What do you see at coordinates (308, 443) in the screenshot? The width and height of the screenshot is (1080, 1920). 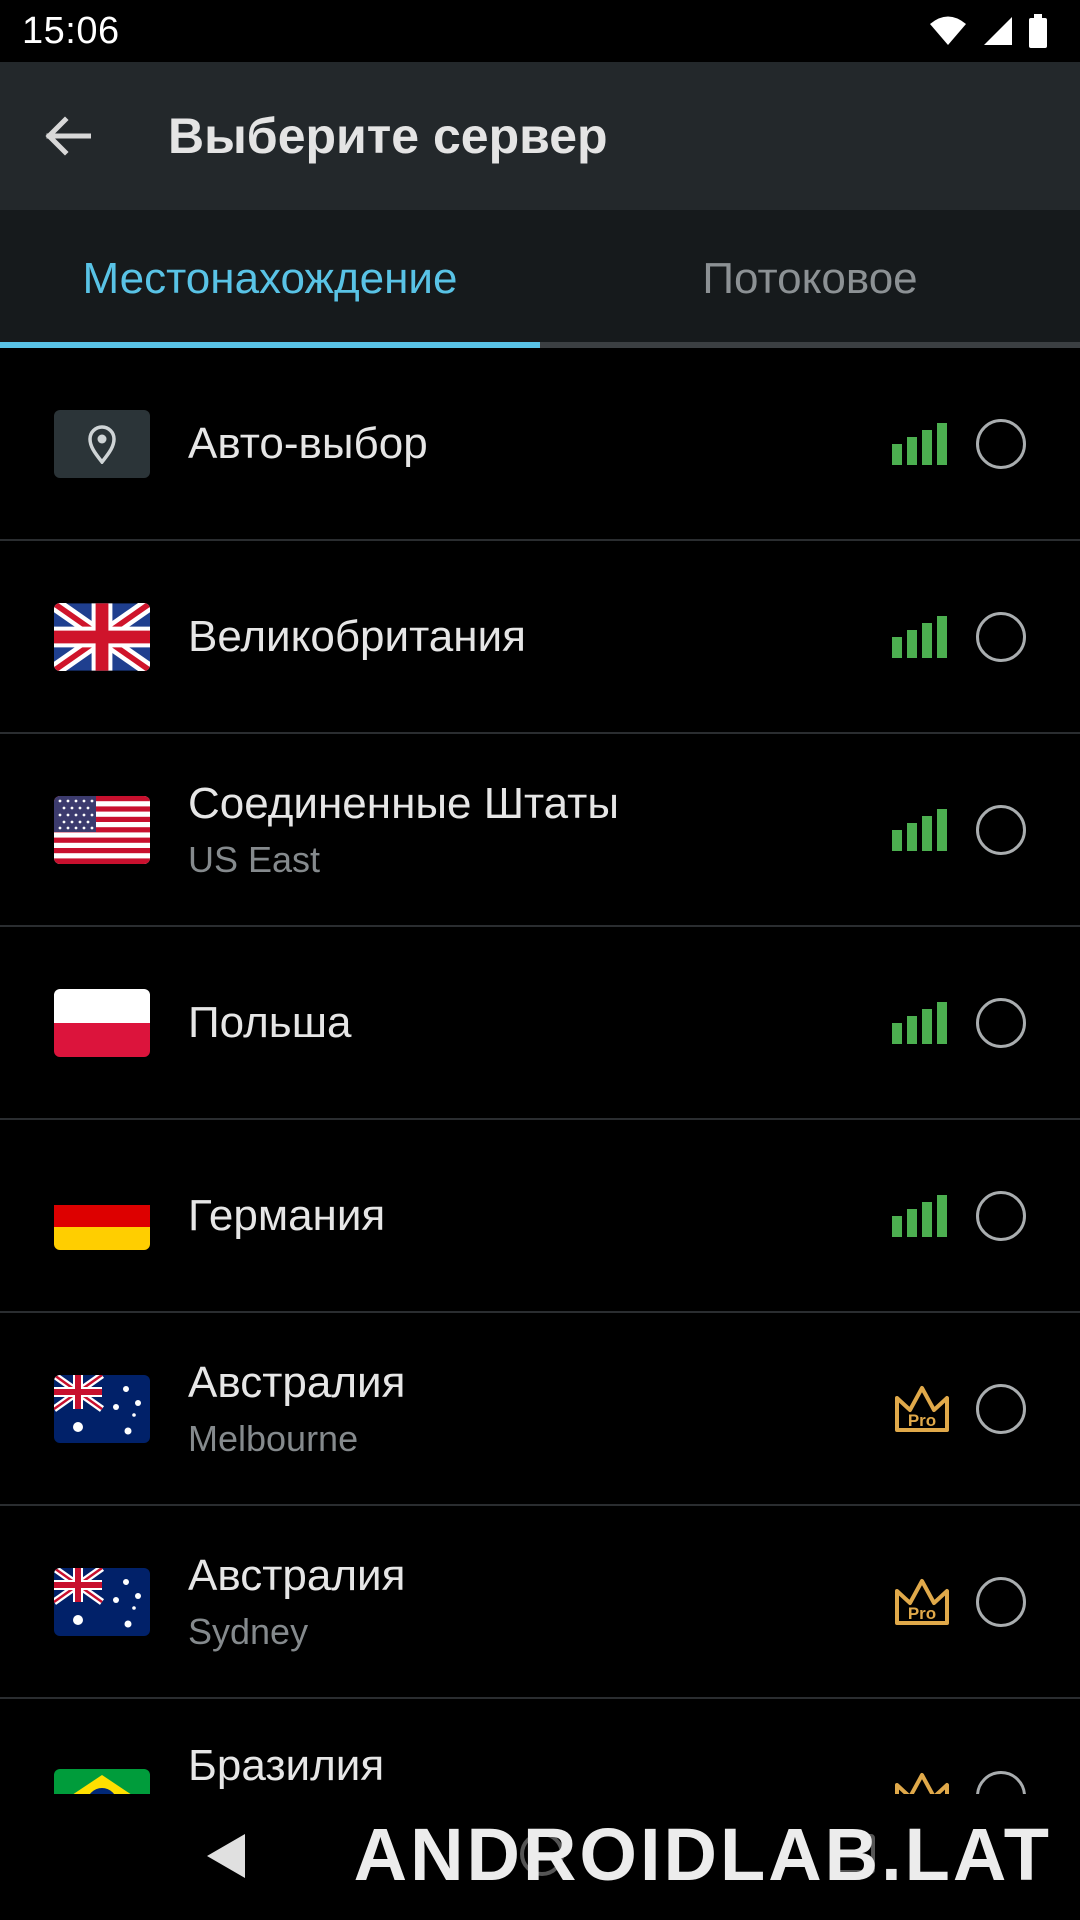 I see `server-name: Авто-выбор` at bounding box center [308, 443].